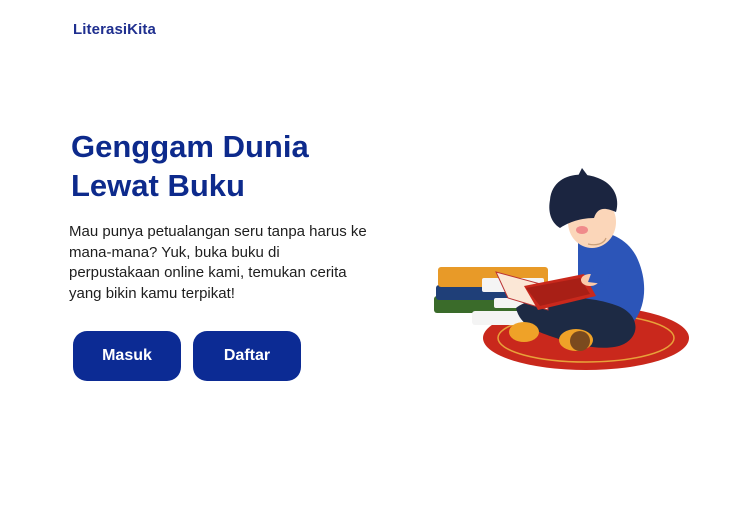 This screenshot has width=734, height=524. I want to click on hero-title-line-2: Lewat Buku, so click(158, 185).